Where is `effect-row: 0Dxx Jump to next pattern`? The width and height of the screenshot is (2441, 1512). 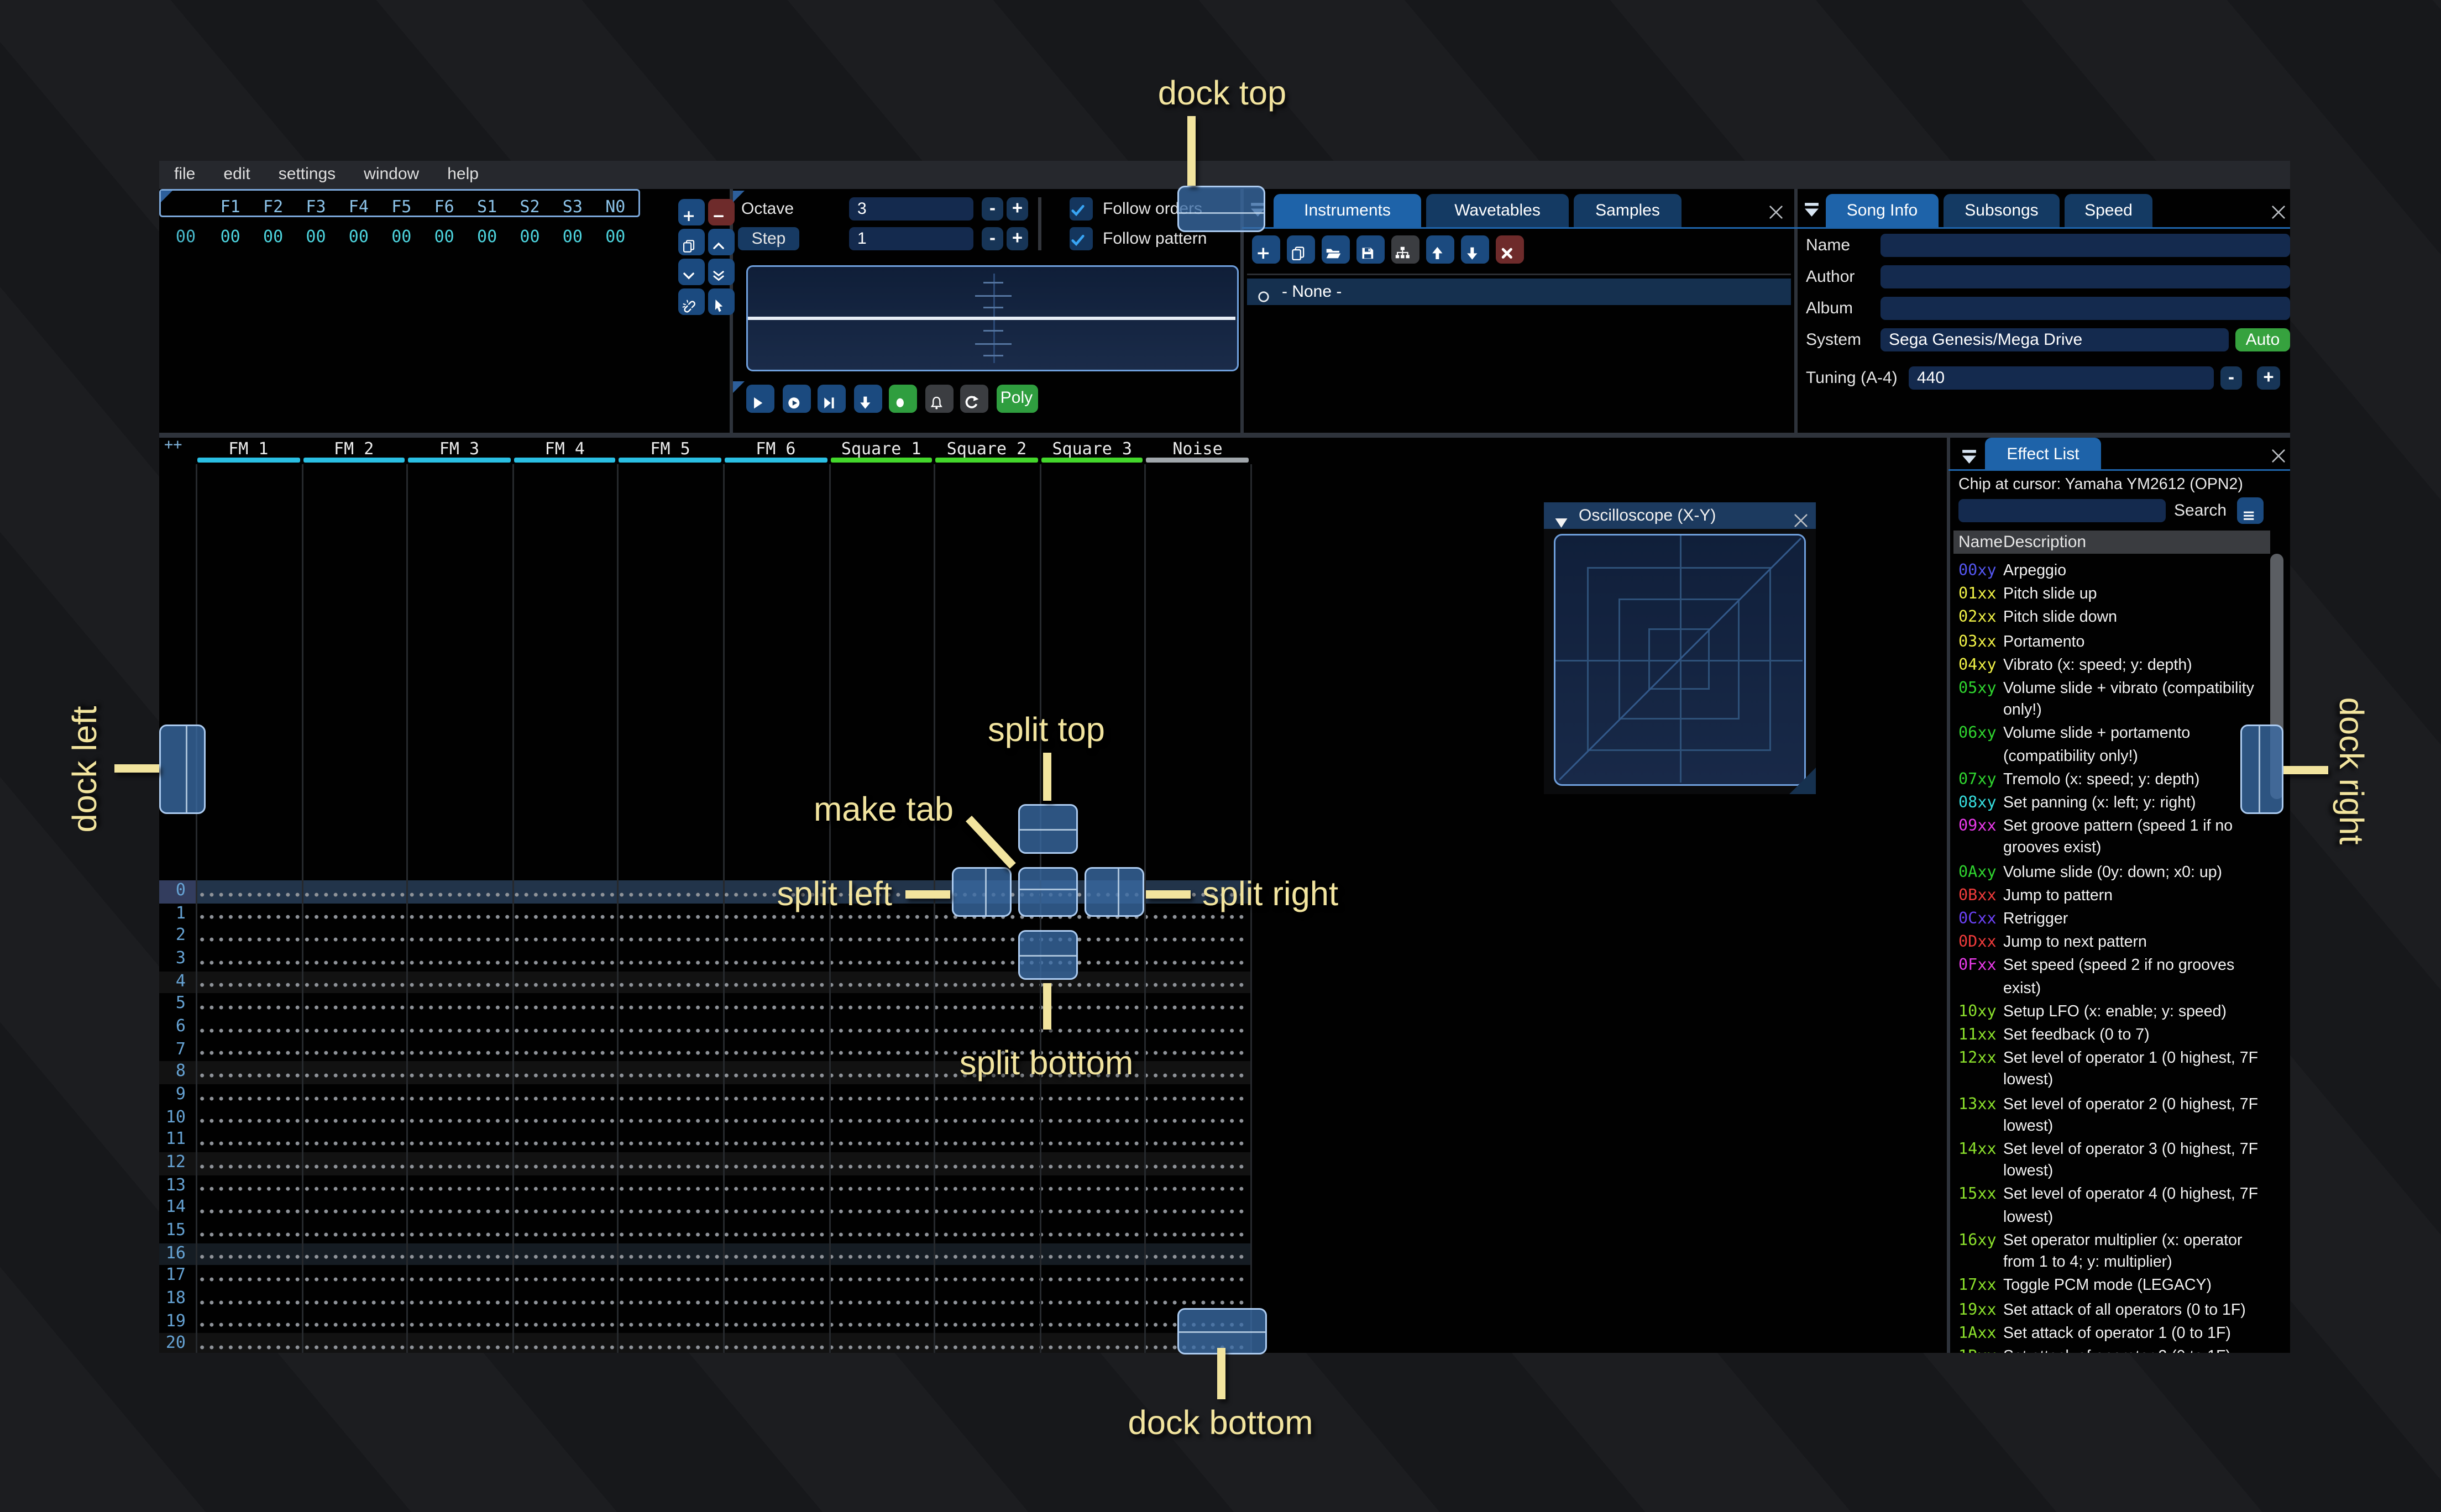
effect-row: 0Dxx Jump to next pattern is located at coordinates (2117, 943).